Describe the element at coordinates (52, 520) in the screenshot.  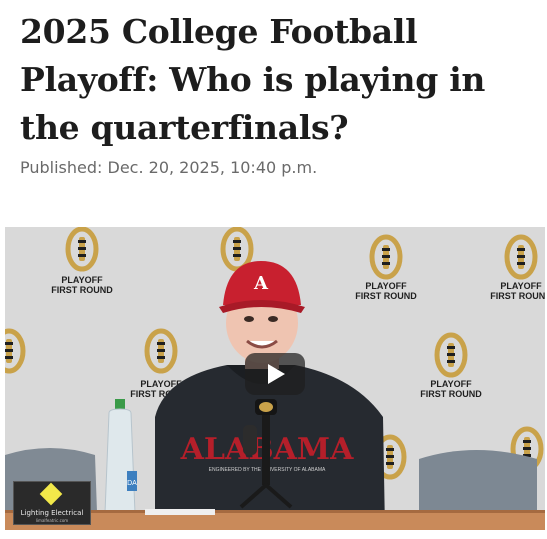
I see `sponsor-url: limalfeatric.com` at that location.